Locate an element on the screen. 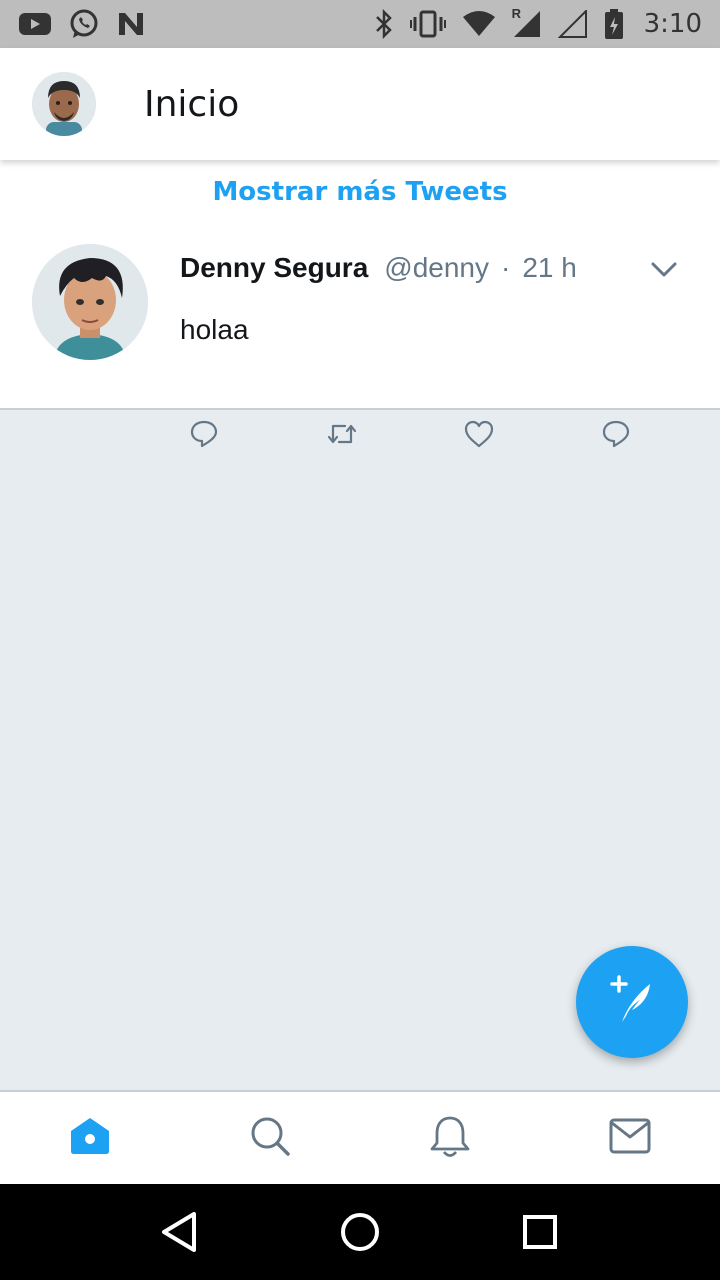 The image size is (720, 1280). bottom-tab-bar is located at coordinates (360, 1137).